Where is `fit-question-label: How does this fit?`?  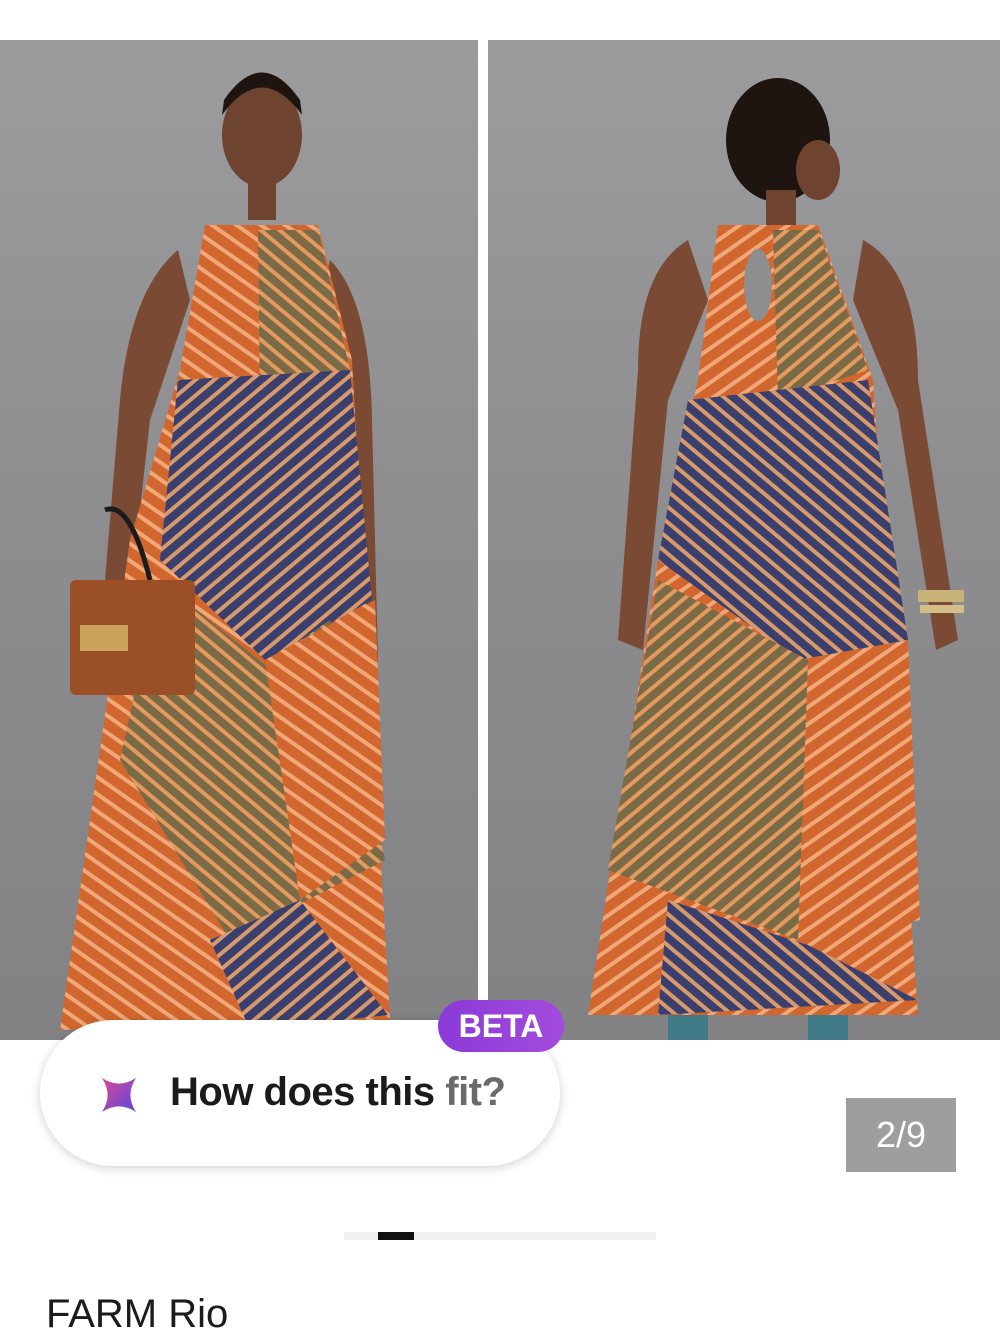
fit-question-label: How does this fit? is located at coordinates (338, 1092).